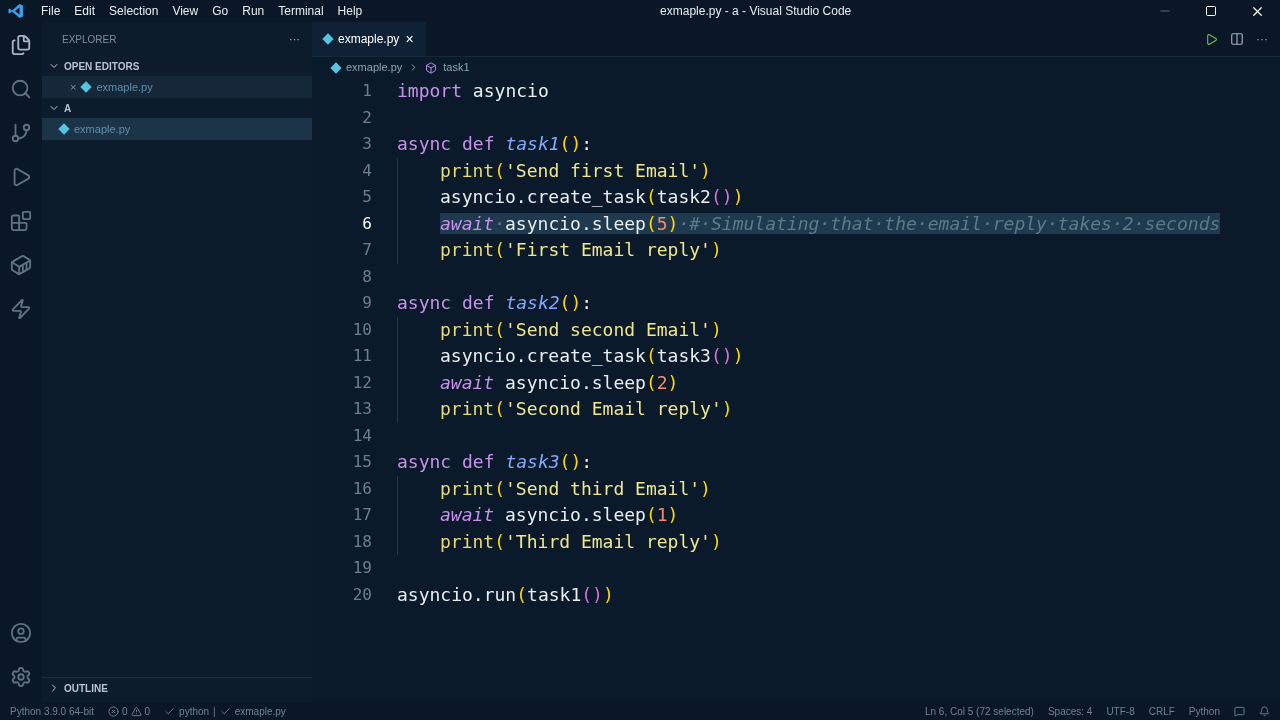 This screenshot has height=720, width=1280. What do you see at coordinates (220, 11) in the screenshot?
I see `menu-item: Go` at bounding box center [220, 11].